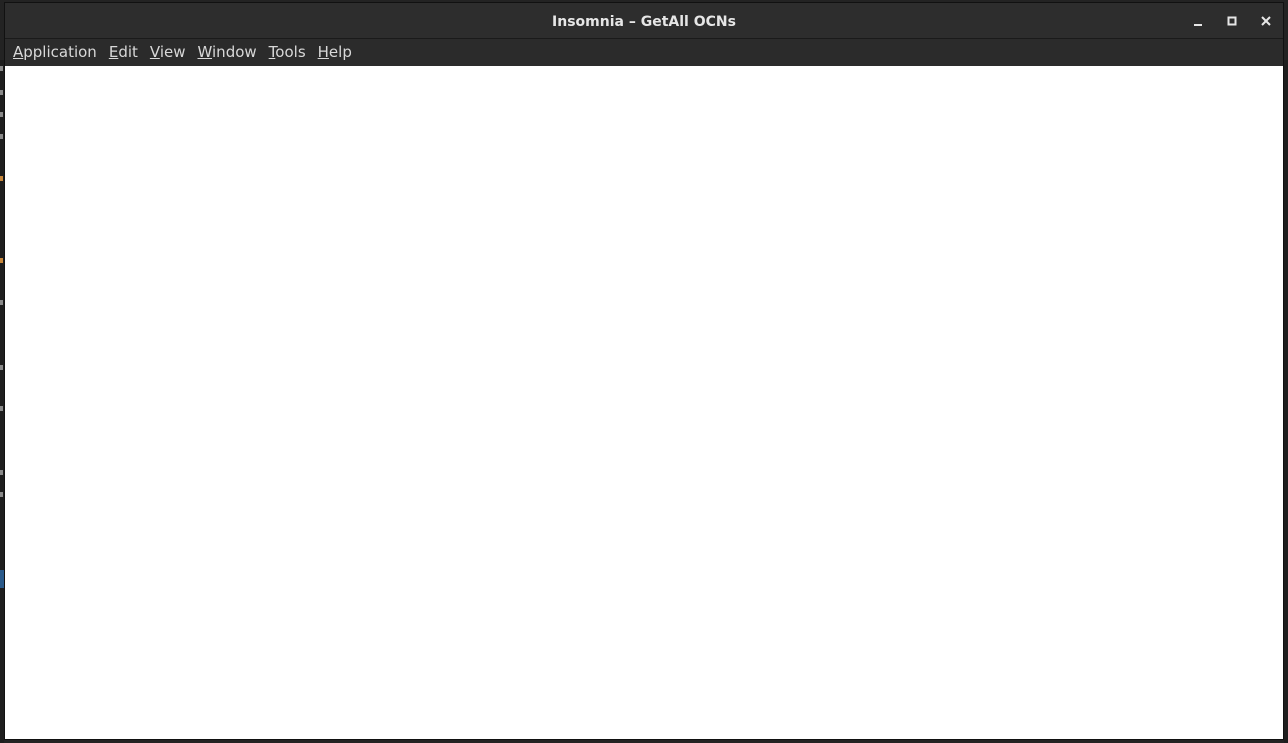 The width and height of the screenshot is (1288, 743). I want to click on menu-application: Application, so click(55, 52).